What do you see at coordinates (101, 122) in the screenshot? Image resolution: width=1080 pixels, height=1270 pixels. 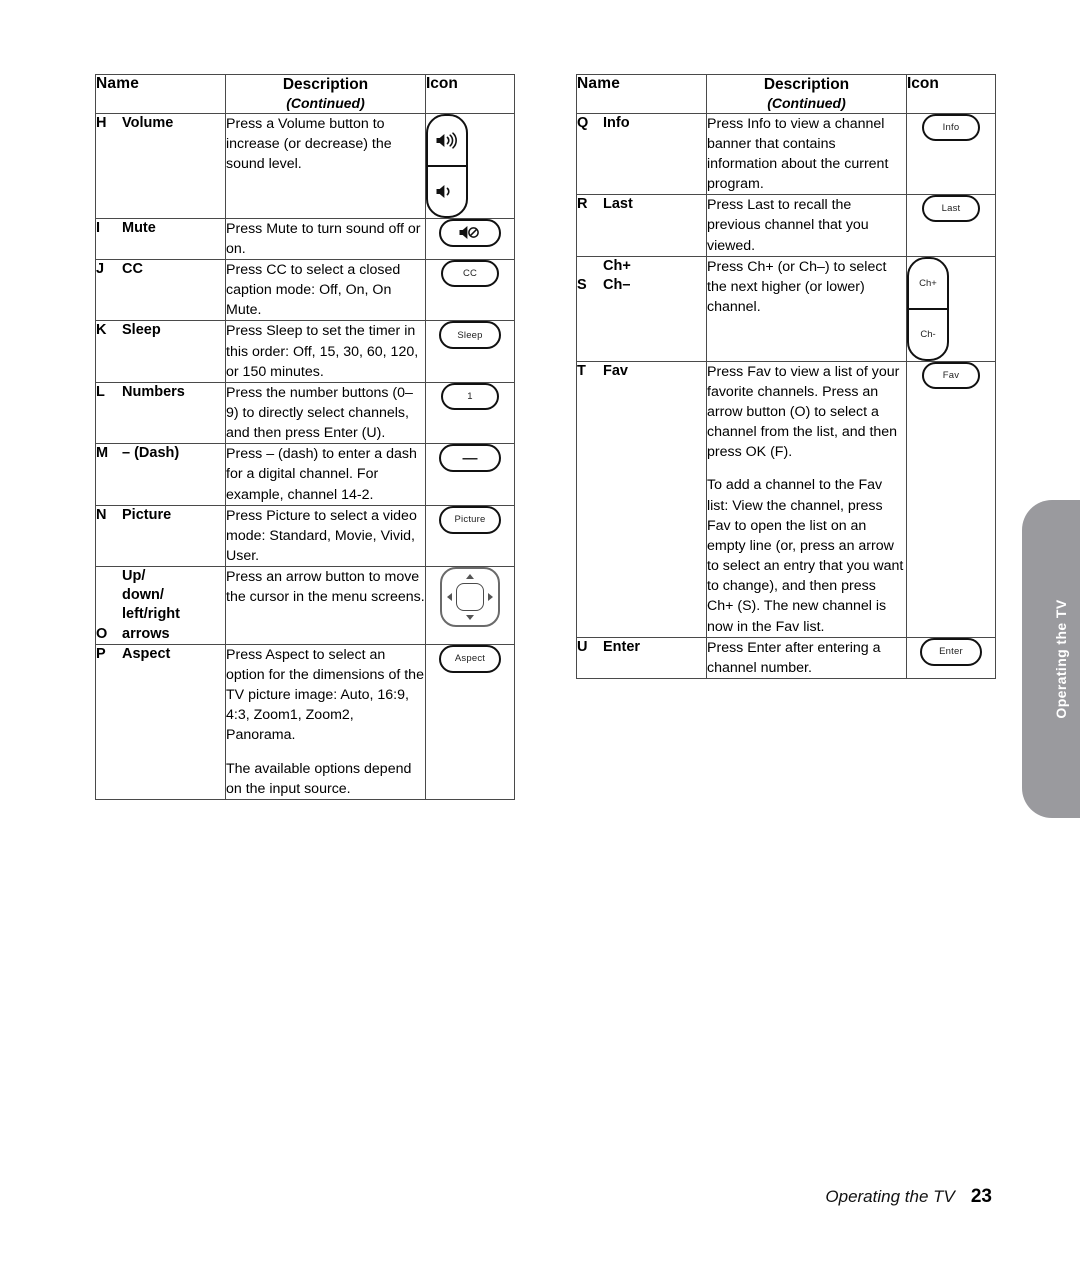 I see `row-letter: H` at bounding box center [101, 122].